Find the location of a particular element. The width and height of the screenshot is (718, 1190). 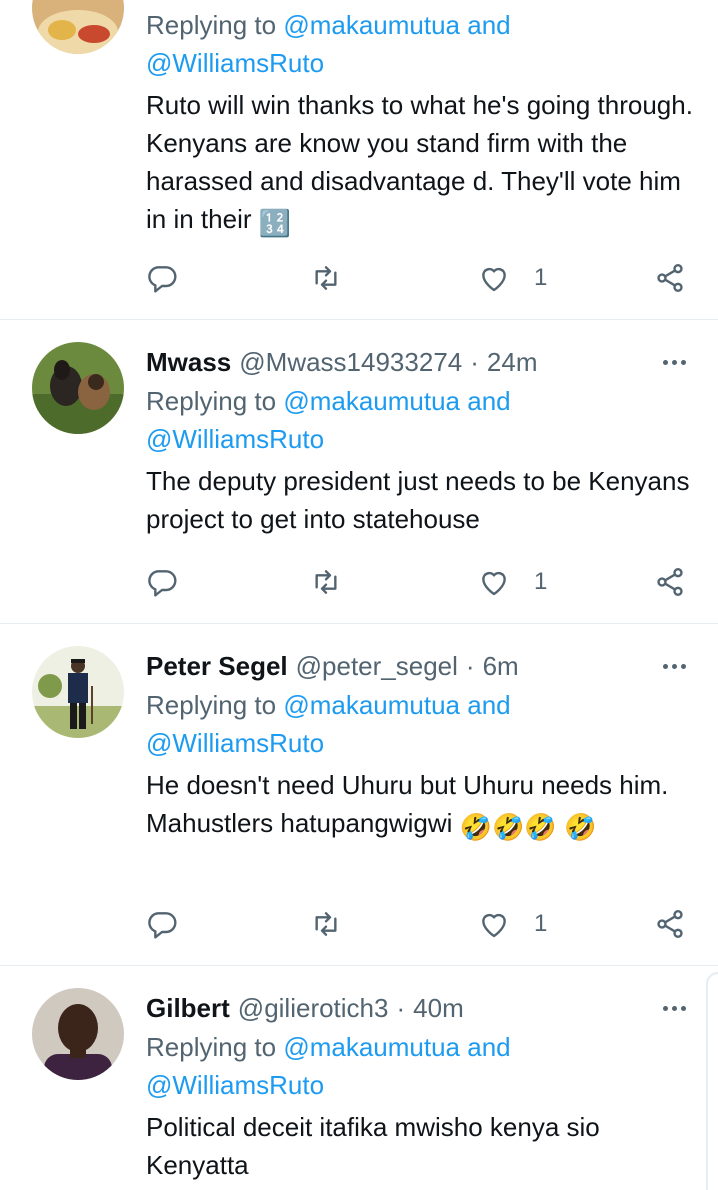

display-name: Gilbert is located at coordinates (188, 1008).